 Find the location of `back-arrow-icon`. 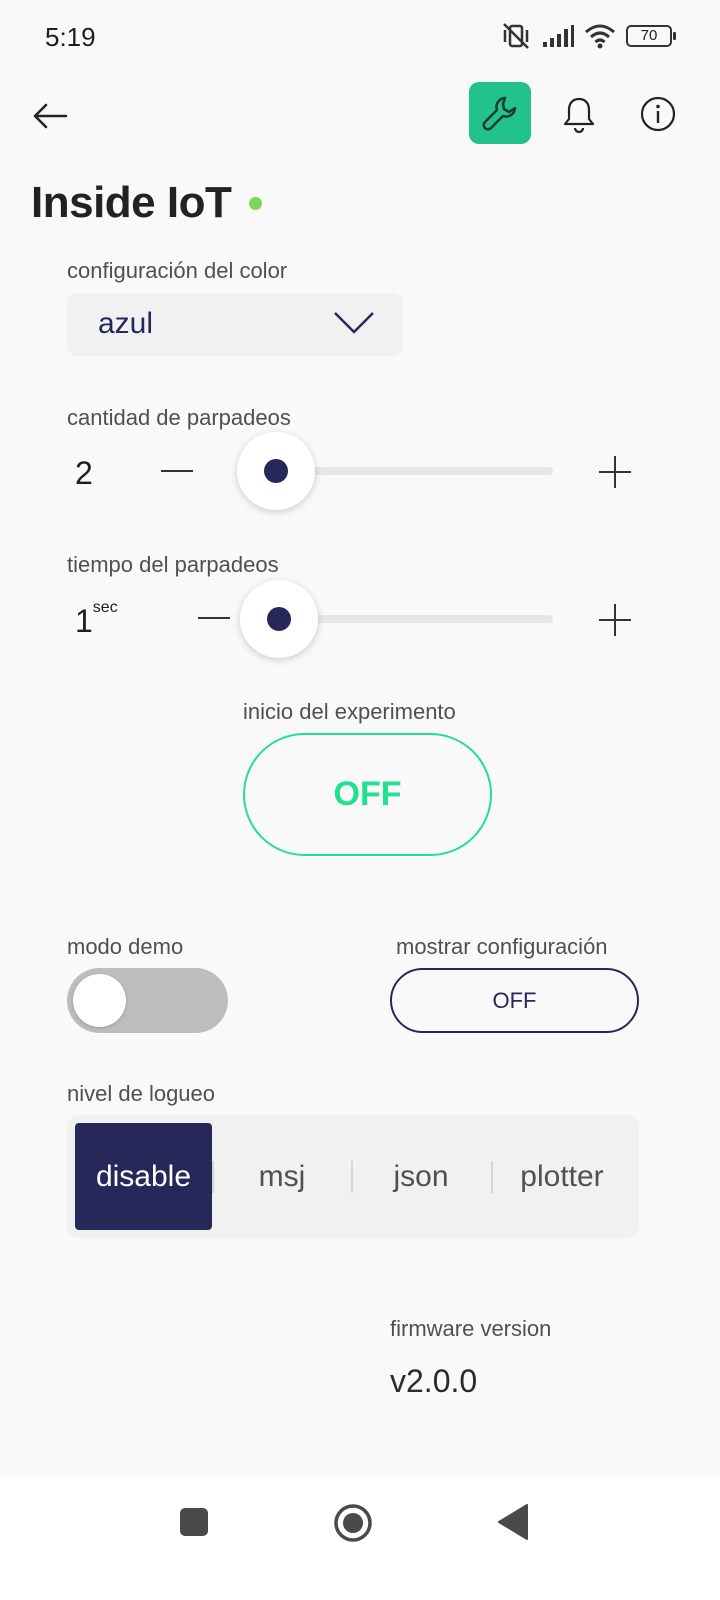

back-arrow-icon is located at coordinates (50, 116).